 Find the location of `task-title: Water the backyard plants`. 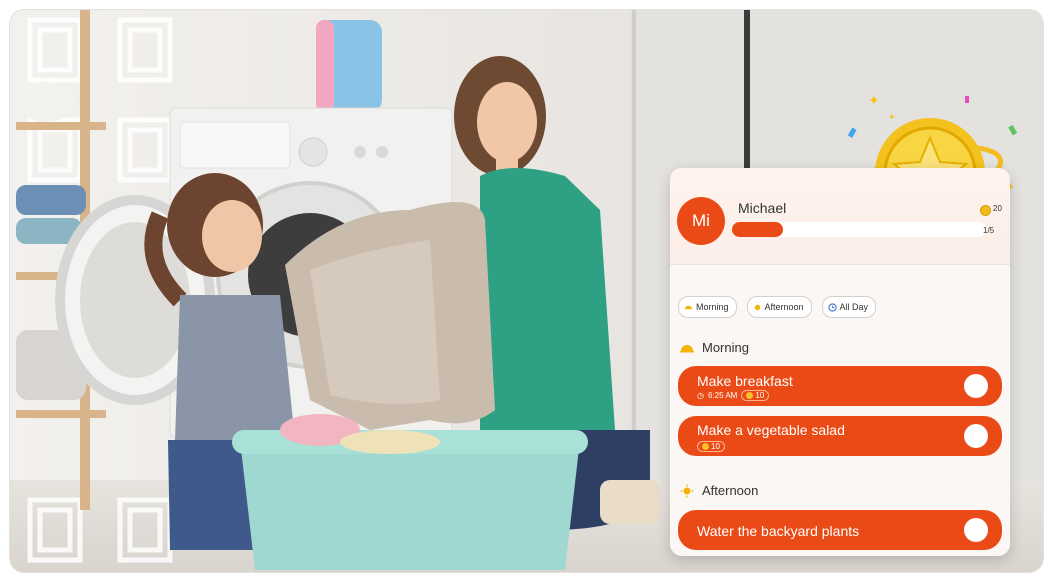

task-title: Water the backyard plants is located at coordinates (778, 531).